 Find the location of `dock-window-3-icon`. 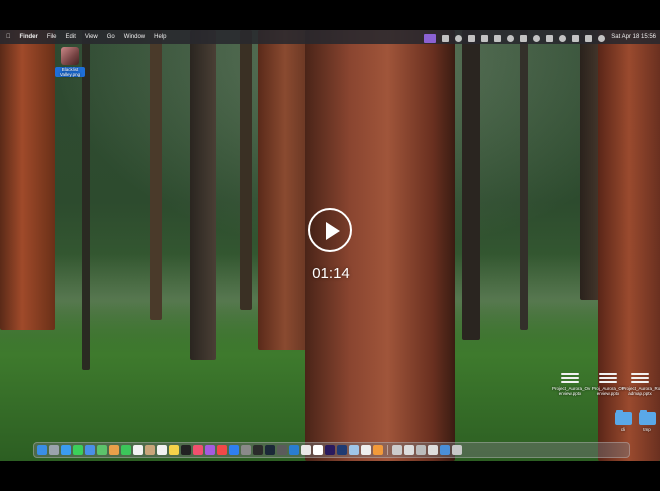

dock-window-3-icon is located at coordinates (421, 450).